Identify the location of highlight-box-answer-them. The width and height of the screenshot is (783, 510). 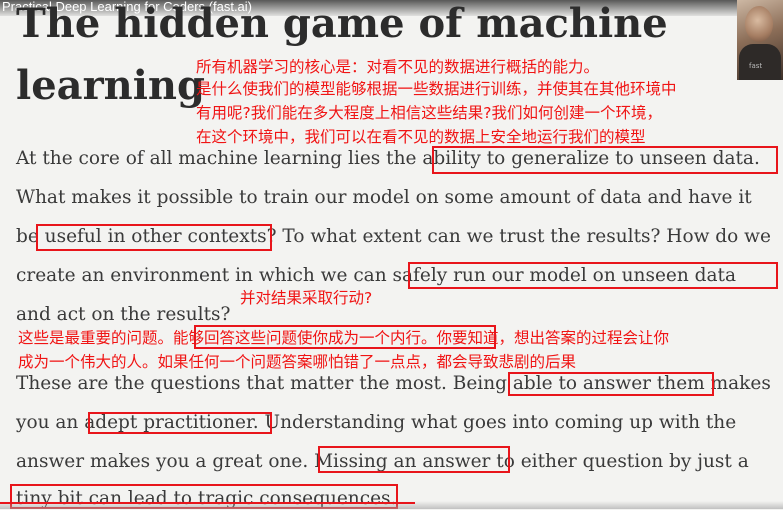
(611, 384).